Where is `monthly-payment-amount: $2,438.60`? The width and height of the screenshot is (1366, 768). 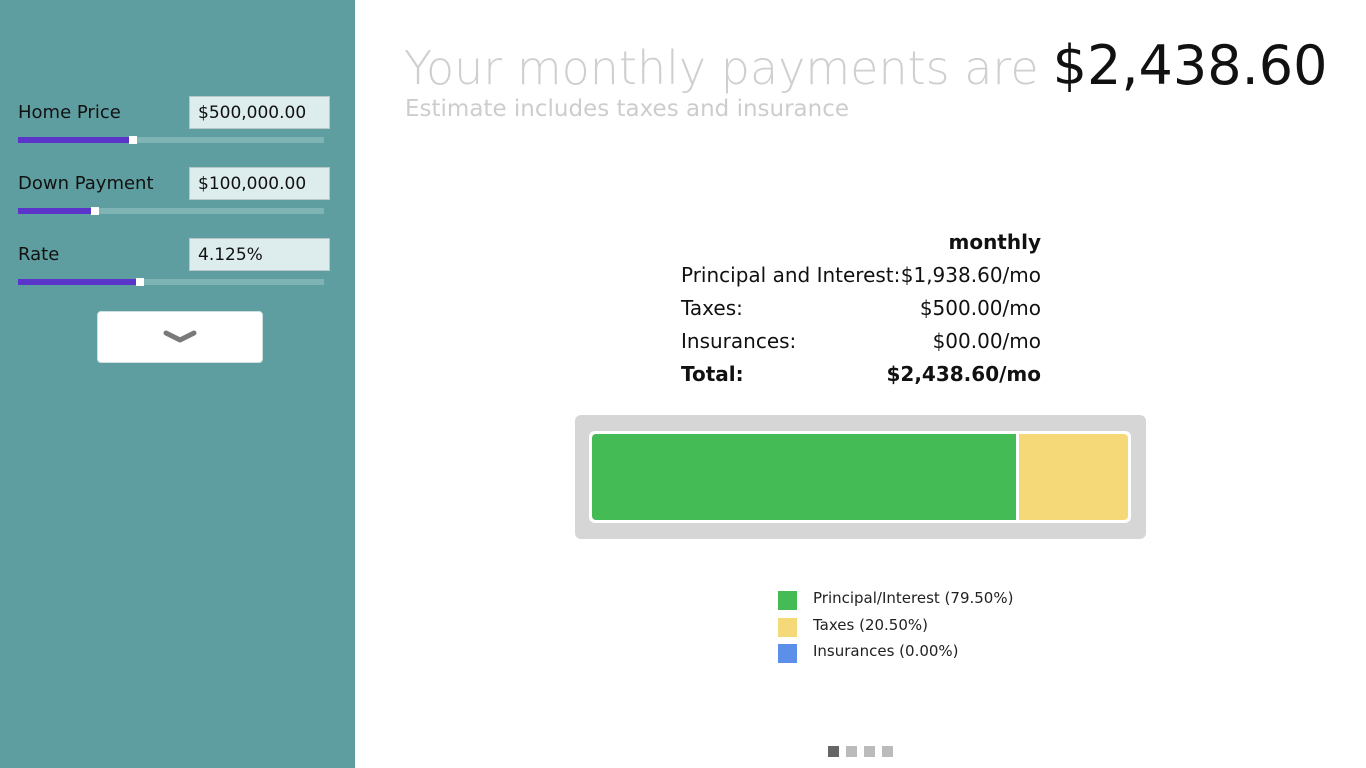
monthly-payment-amount: $2,438.60 is located at coordinates (1190, 65).